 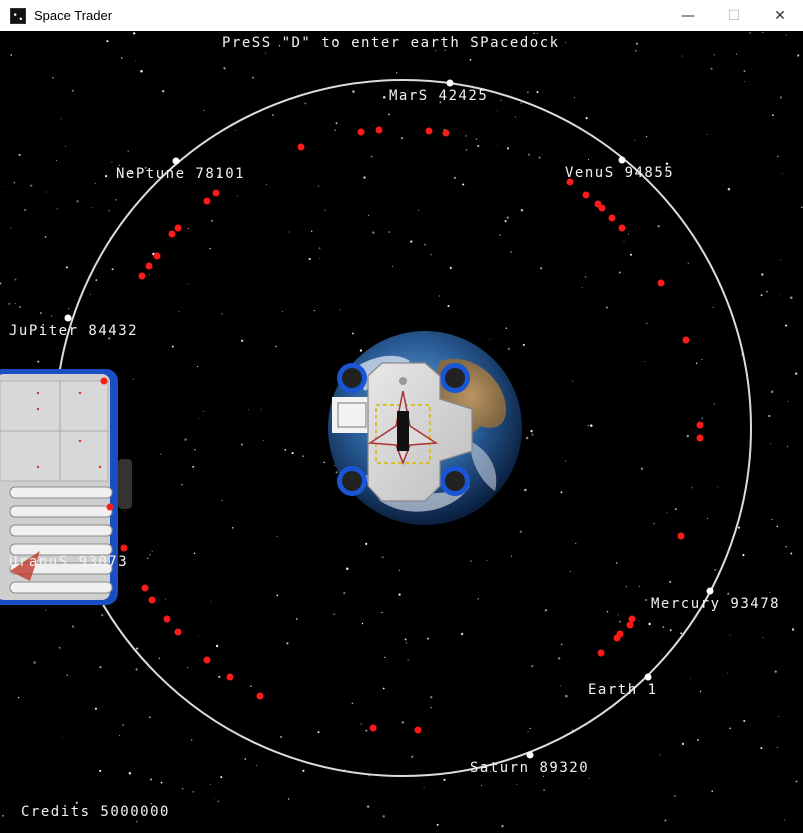 What do you see at coordinates (391, 43) in the screenshot?
I see `dock-prompt: PreSS "D" to enter earth SPacedock` at bounding box center [391, 43].